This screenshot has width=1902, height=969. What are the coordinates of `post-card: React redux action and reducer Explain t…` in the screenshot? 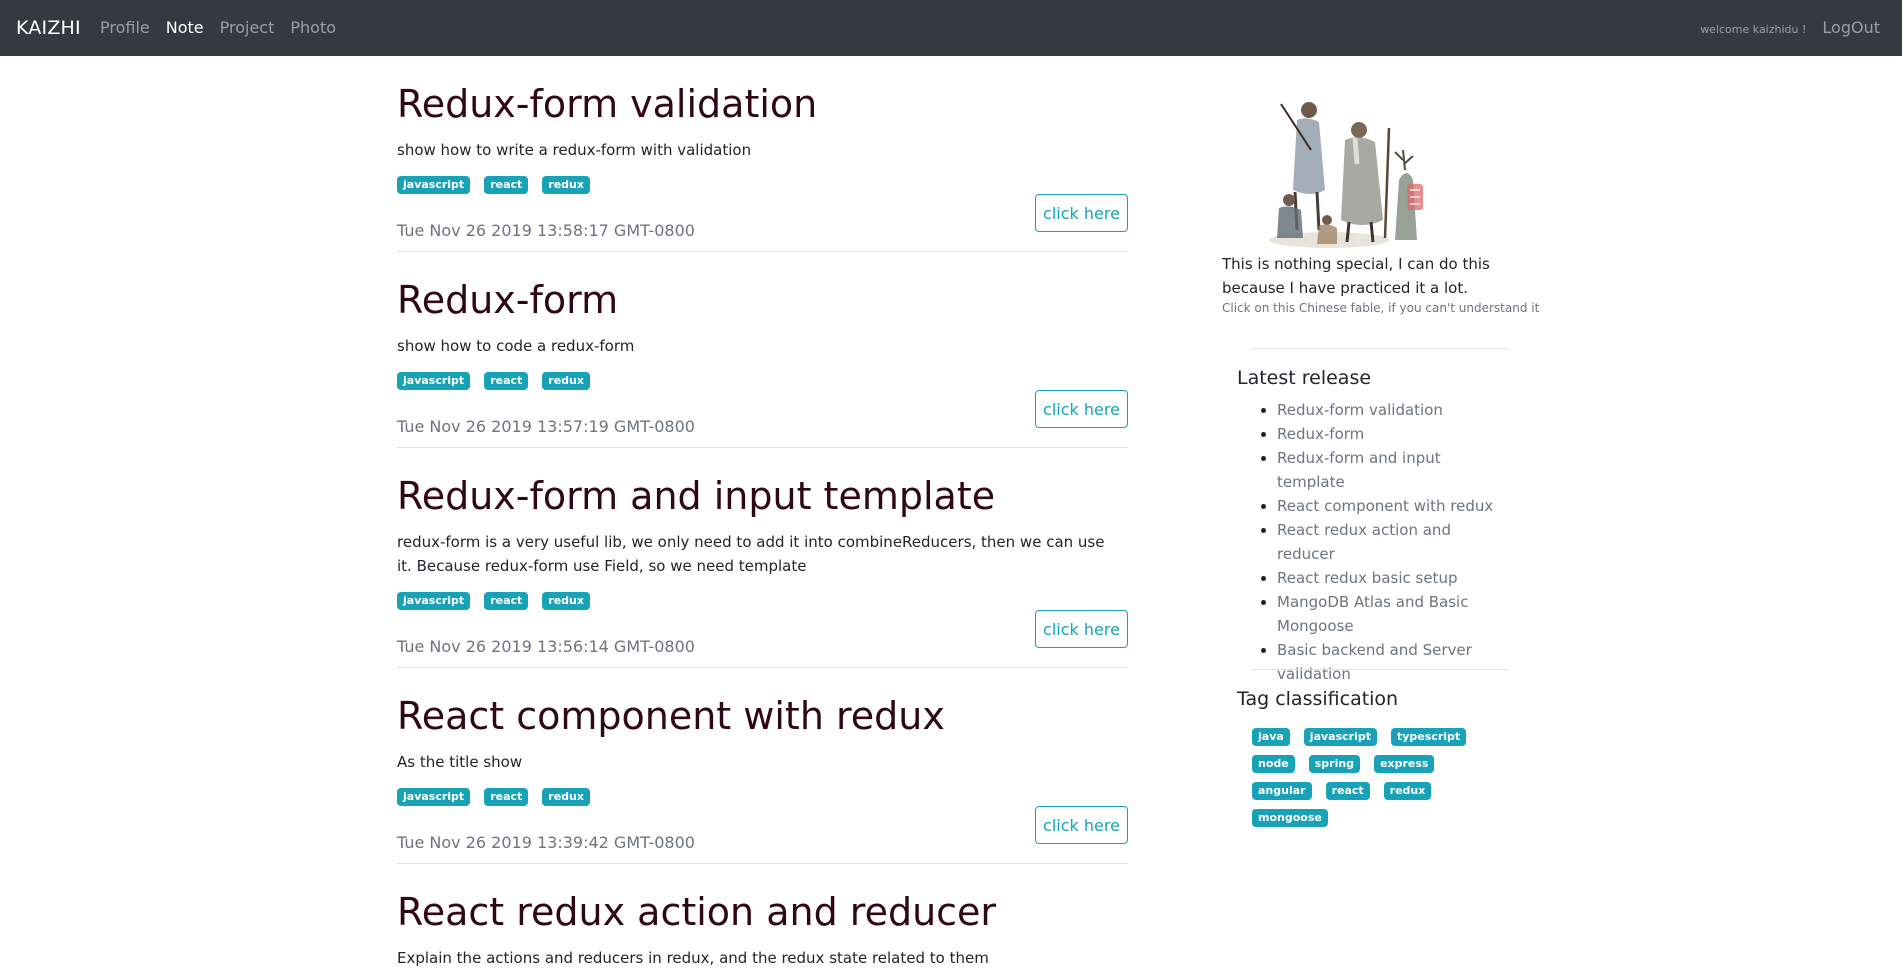 It's located at (762, 916).